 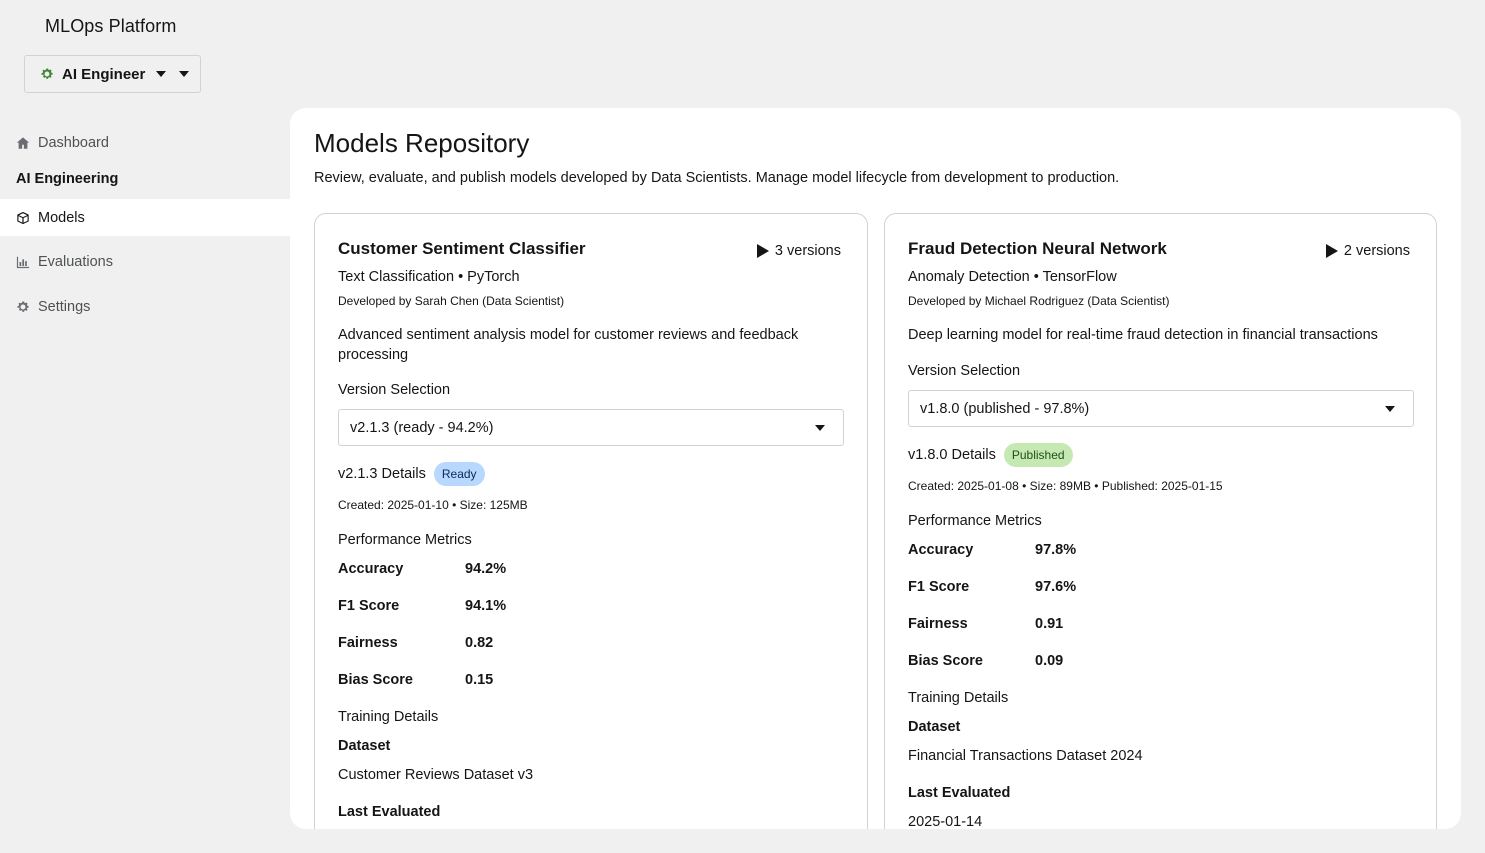 I want to click on metric-value: 0.91, so click(x=1049, y=624).